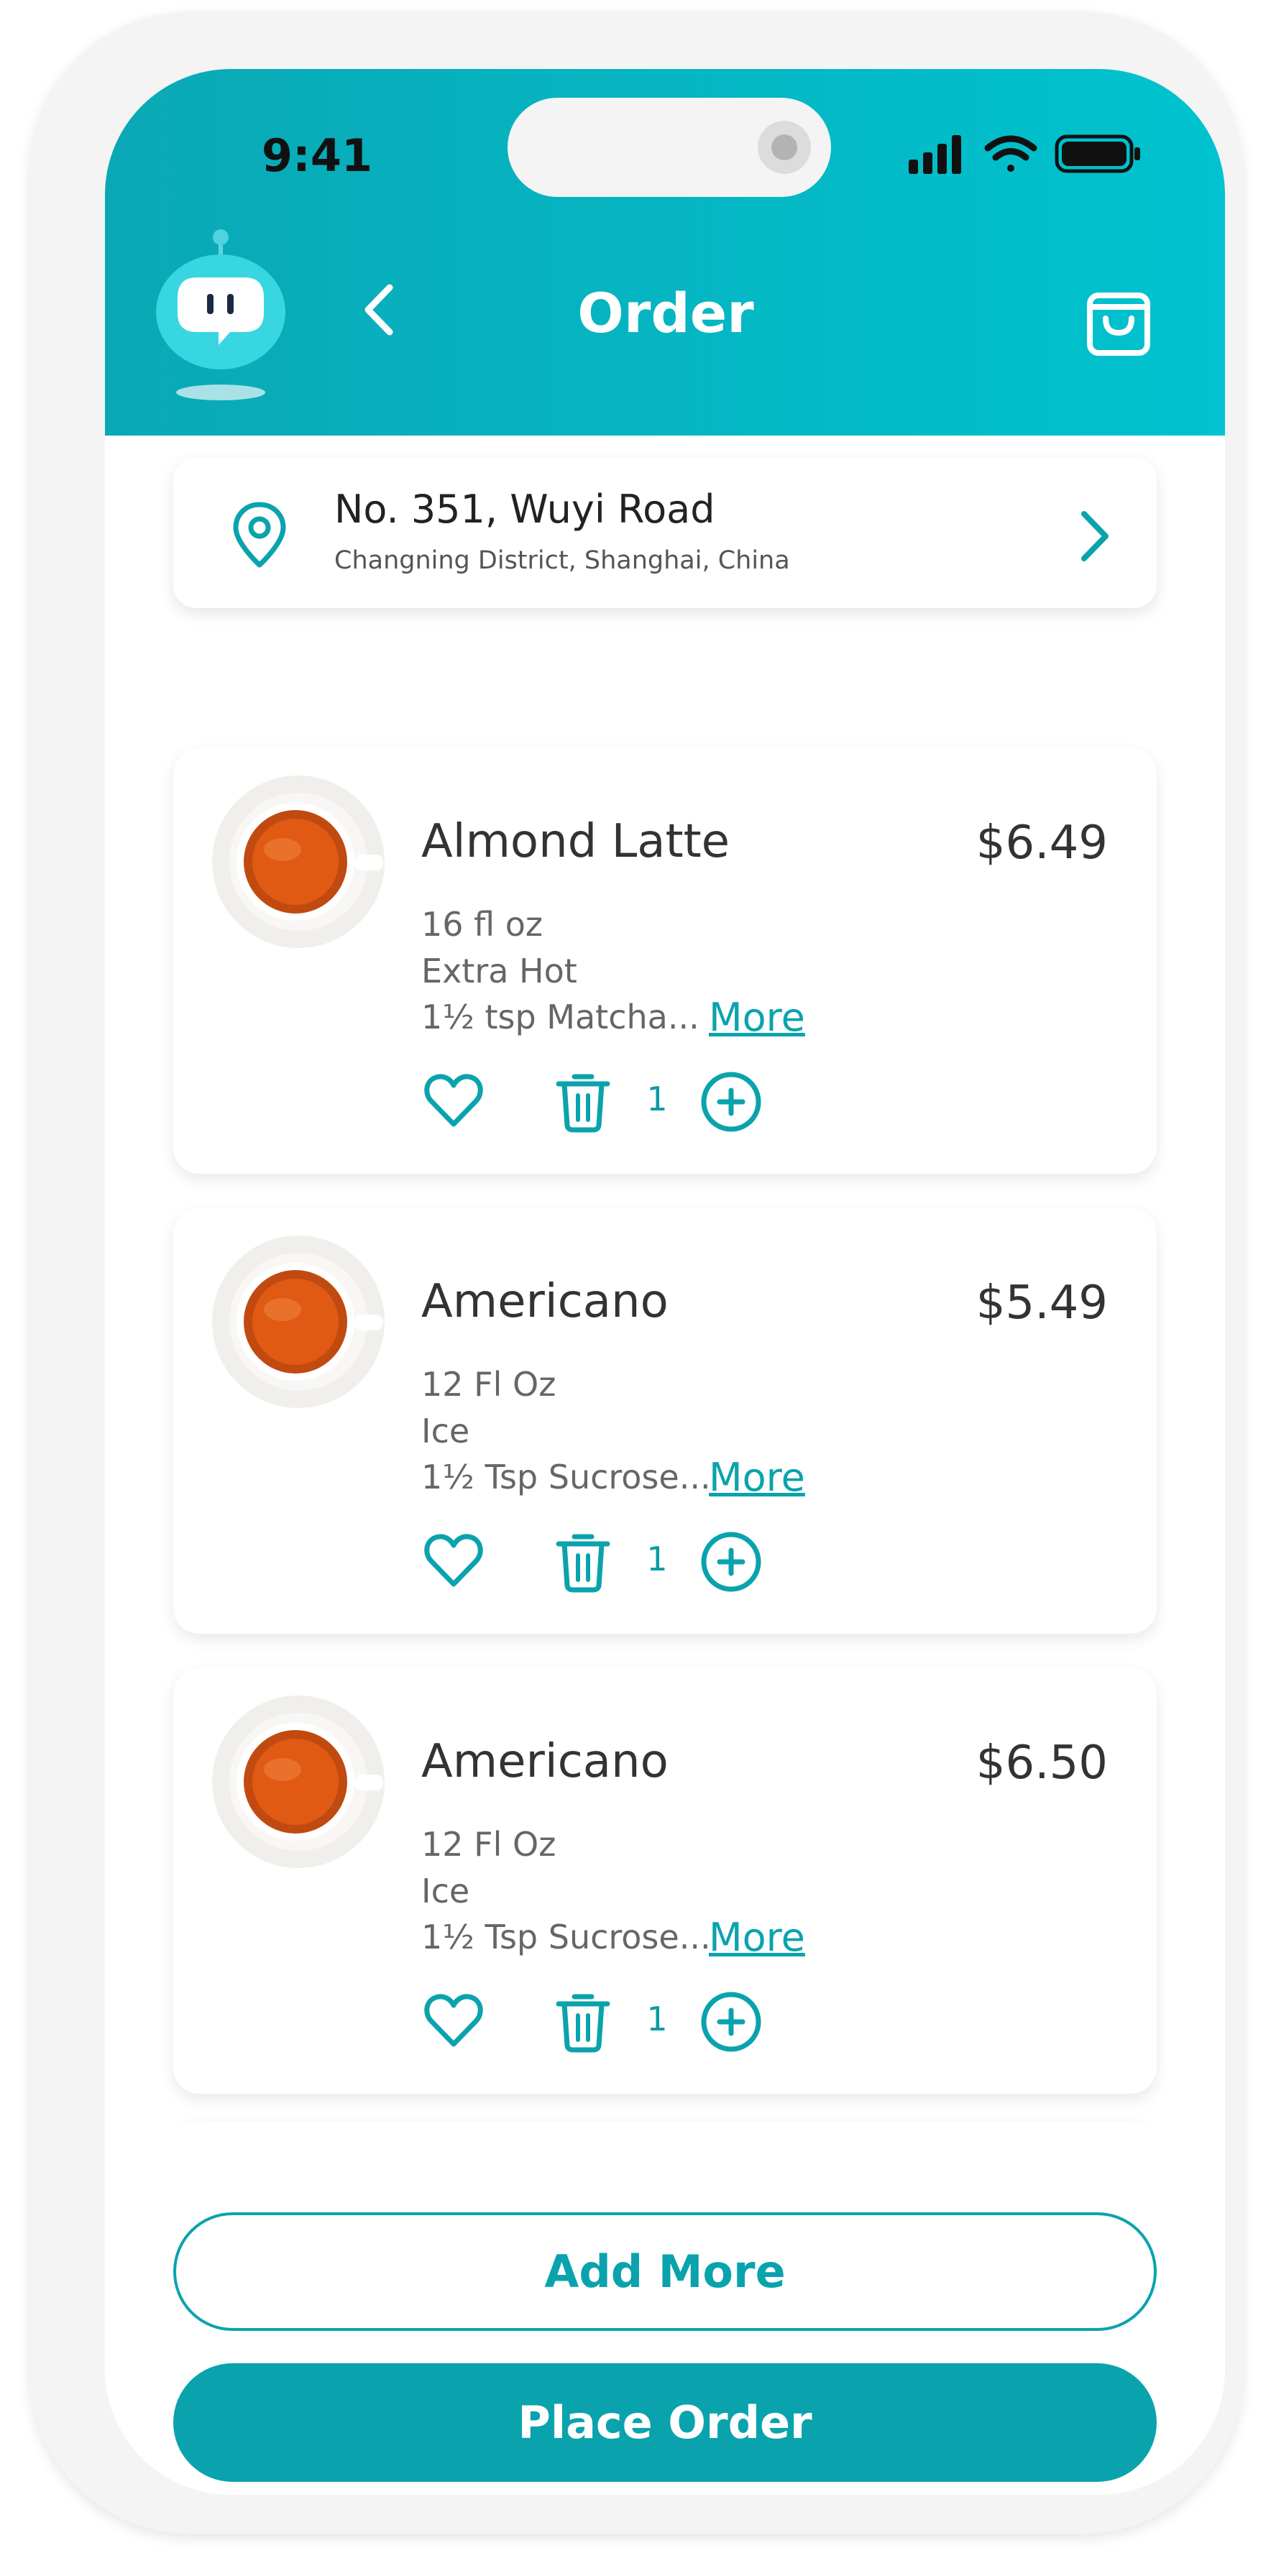  Describe the element at coordinates (524, 509) in the screenshot. I see `address-street: No. 351, Wuyi Road` at that location.